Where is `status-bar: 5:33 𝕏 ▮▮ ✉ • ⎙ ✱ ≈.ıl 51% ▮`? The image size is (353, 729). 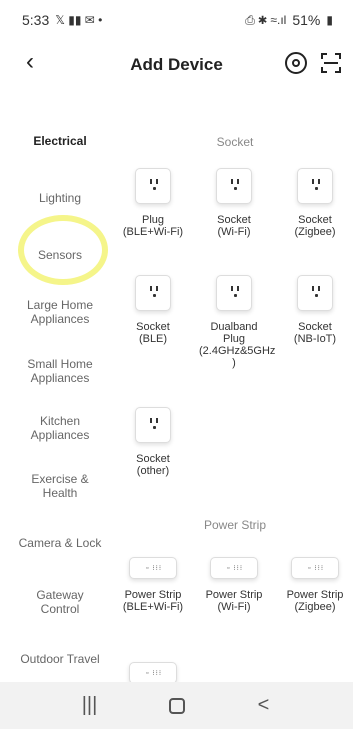 status-bar: 5:33 𝕏 ▮▮ ✉ • ⎙ ✱ ≈.ıl 51% ▮ is located at coordinates (176, 19).